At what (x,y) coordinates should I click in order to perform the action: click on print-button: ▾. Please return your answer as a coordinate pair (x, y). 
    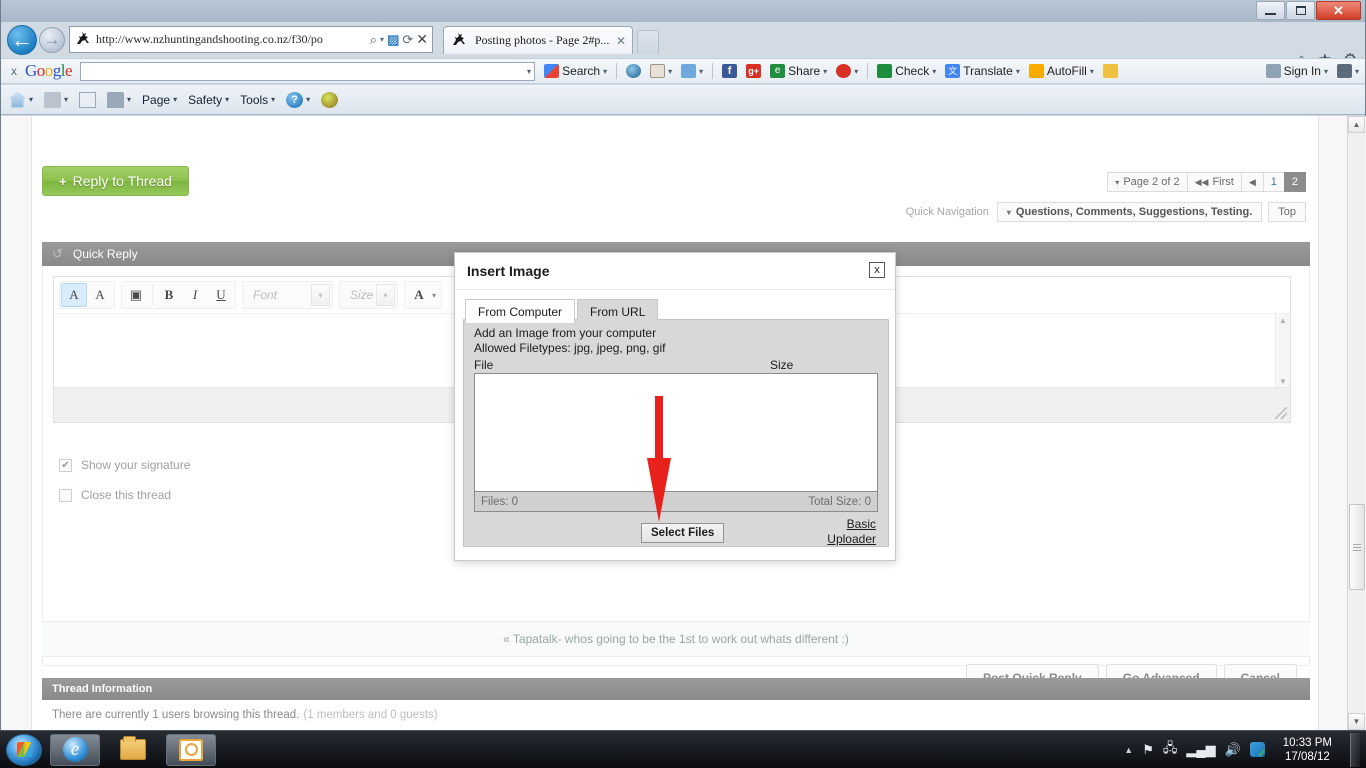
    Looking at the image, I should click on (119, 99).